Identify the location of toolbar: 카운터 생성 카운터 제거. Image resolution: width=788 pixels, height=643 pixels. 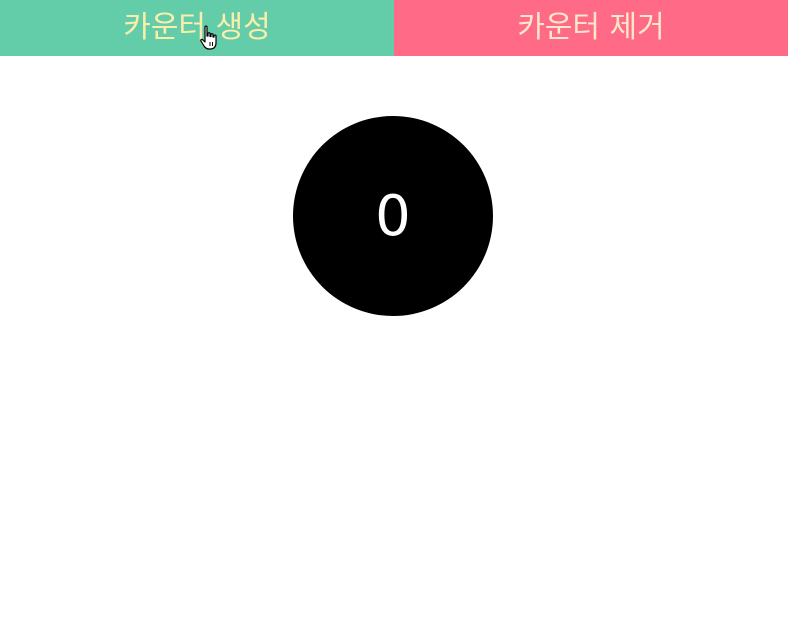
(394, 28).